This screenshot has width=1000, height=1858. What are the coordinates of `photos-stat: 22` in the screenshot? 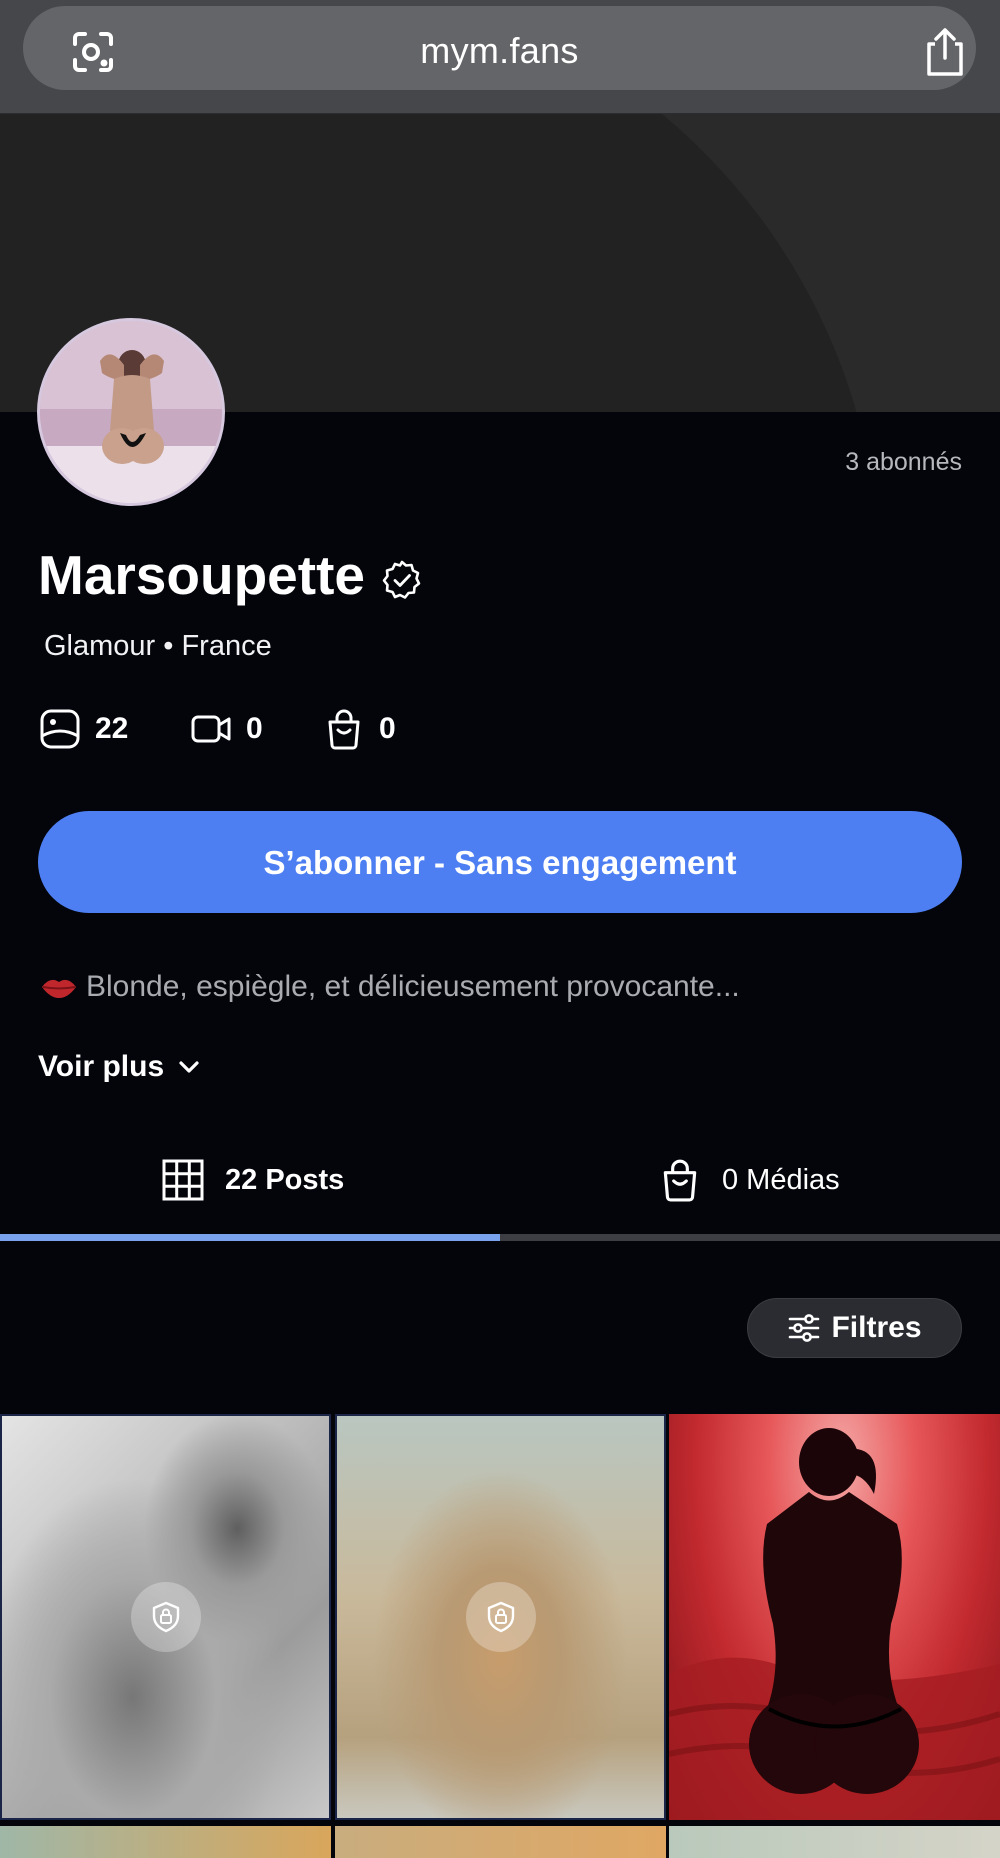 It's located at (83, 729).